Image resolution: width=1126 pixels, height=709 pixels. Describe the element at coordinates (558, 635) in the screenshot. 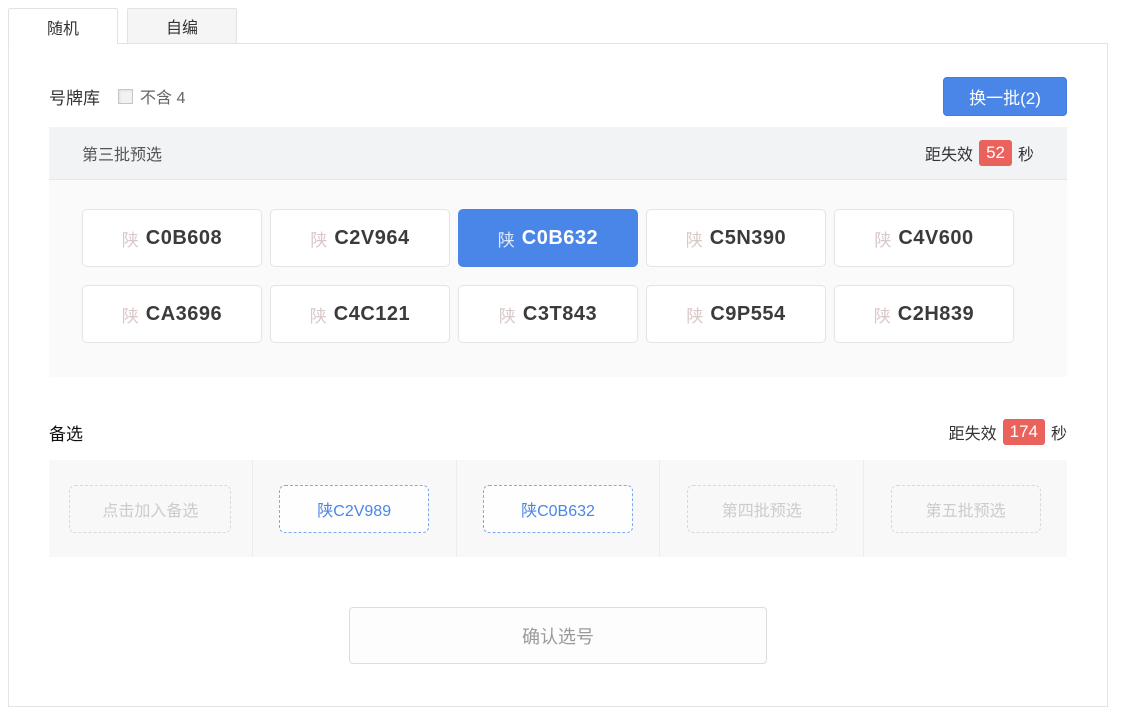

I see `confirm-selection-button: 确认选号` at that location.